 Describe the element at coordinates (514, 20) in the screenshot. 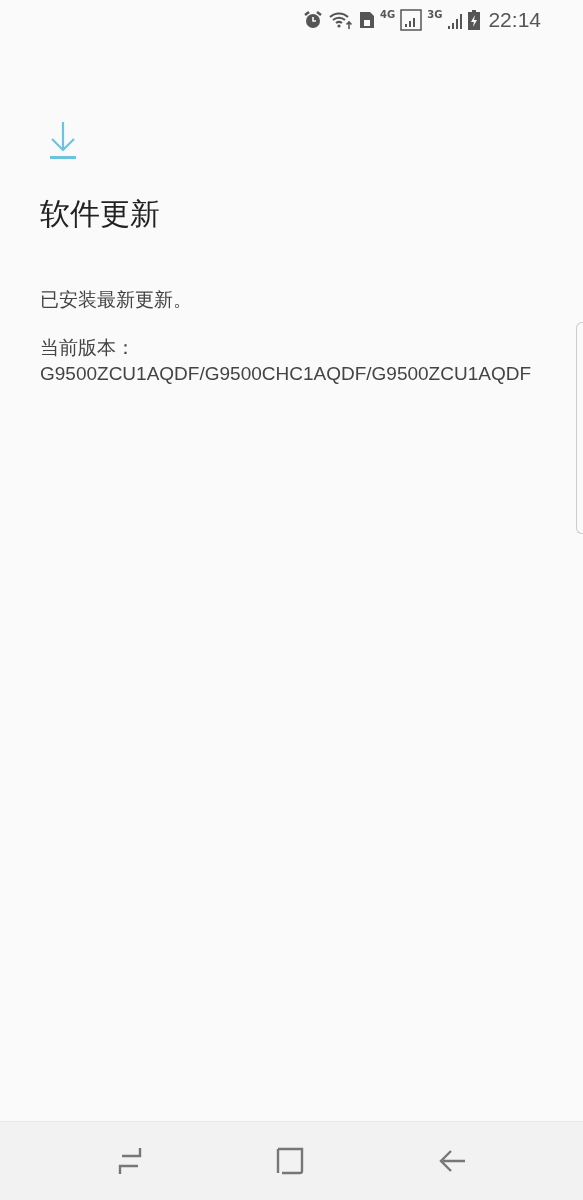

I see `status-time: 22:14` at that location.